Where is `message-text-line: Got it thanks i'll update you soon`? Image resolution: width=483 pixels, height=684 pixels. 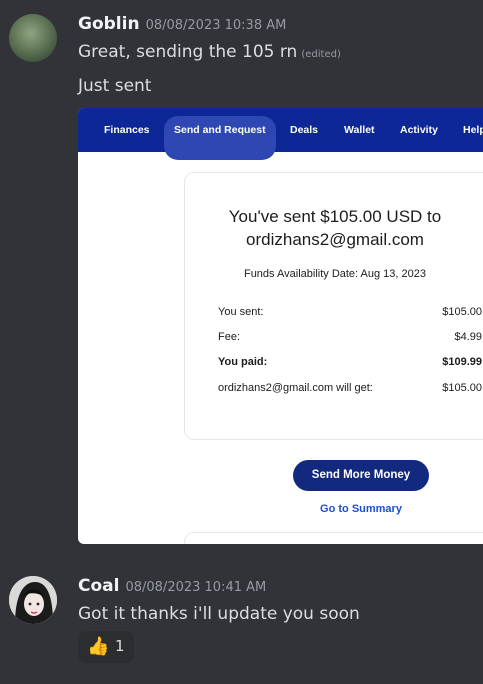
message-text-line: Got it thanks i'll update you soon is located at coordinates (219, 614).